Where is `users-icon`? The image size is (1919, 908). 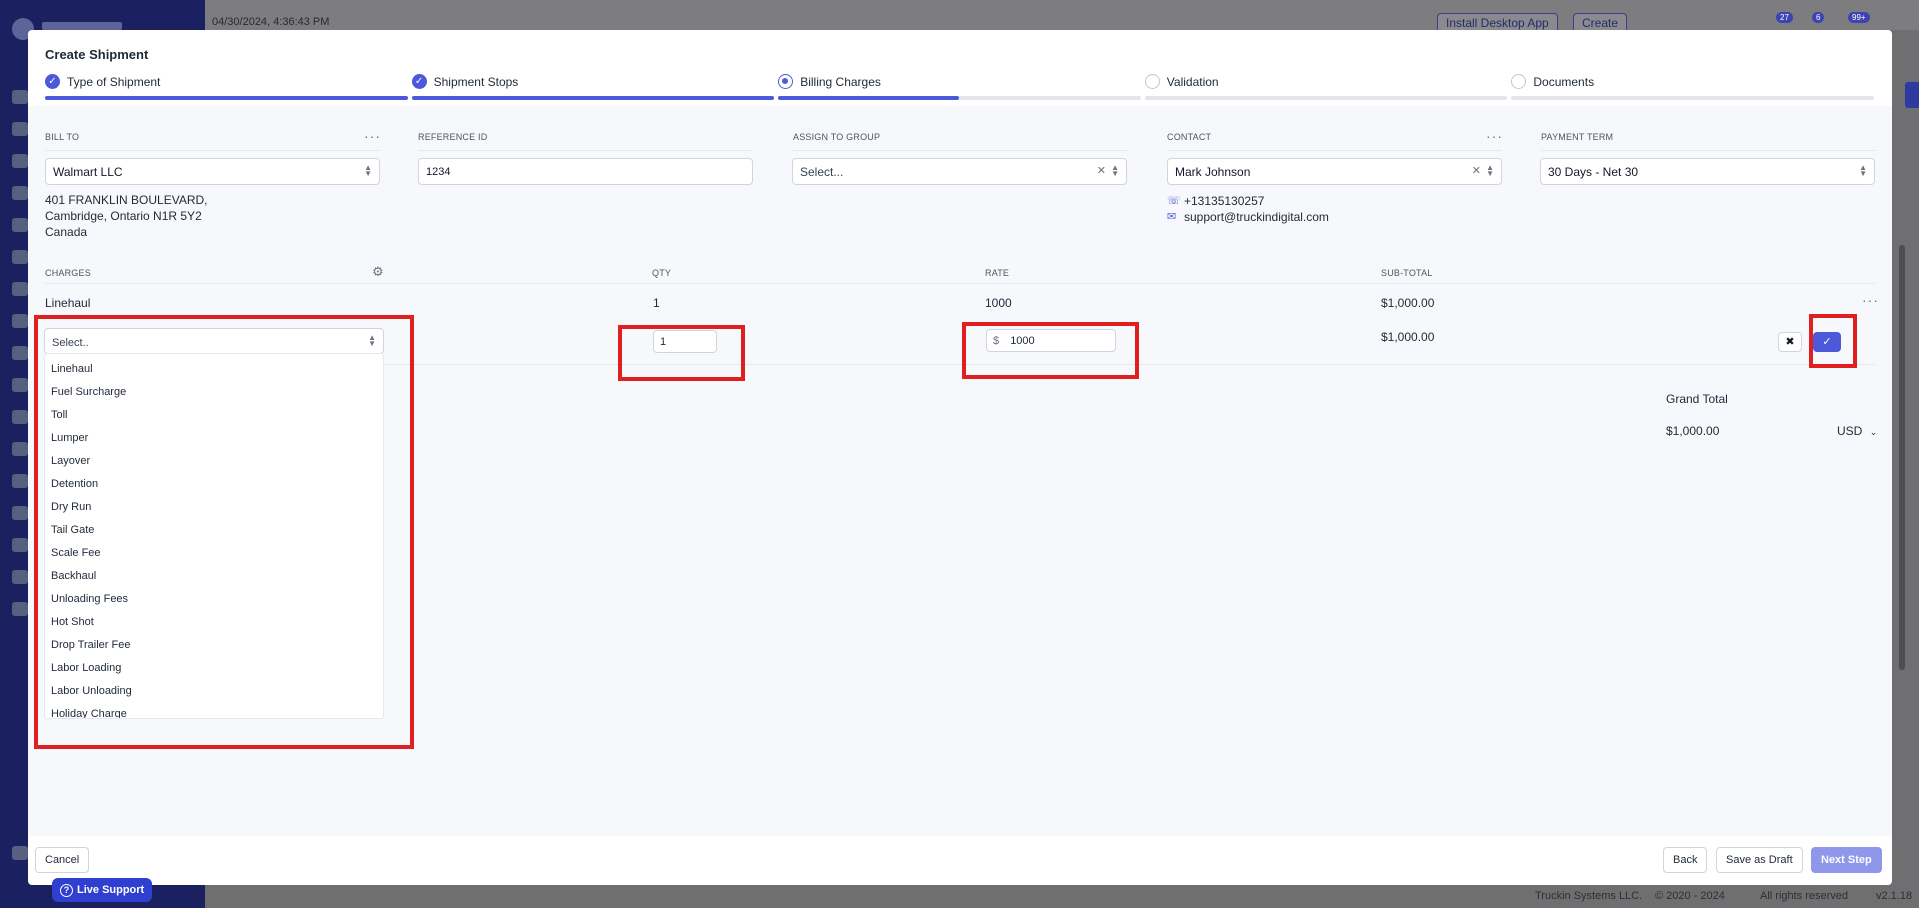
users-icon is located at coordinates (20, 161).